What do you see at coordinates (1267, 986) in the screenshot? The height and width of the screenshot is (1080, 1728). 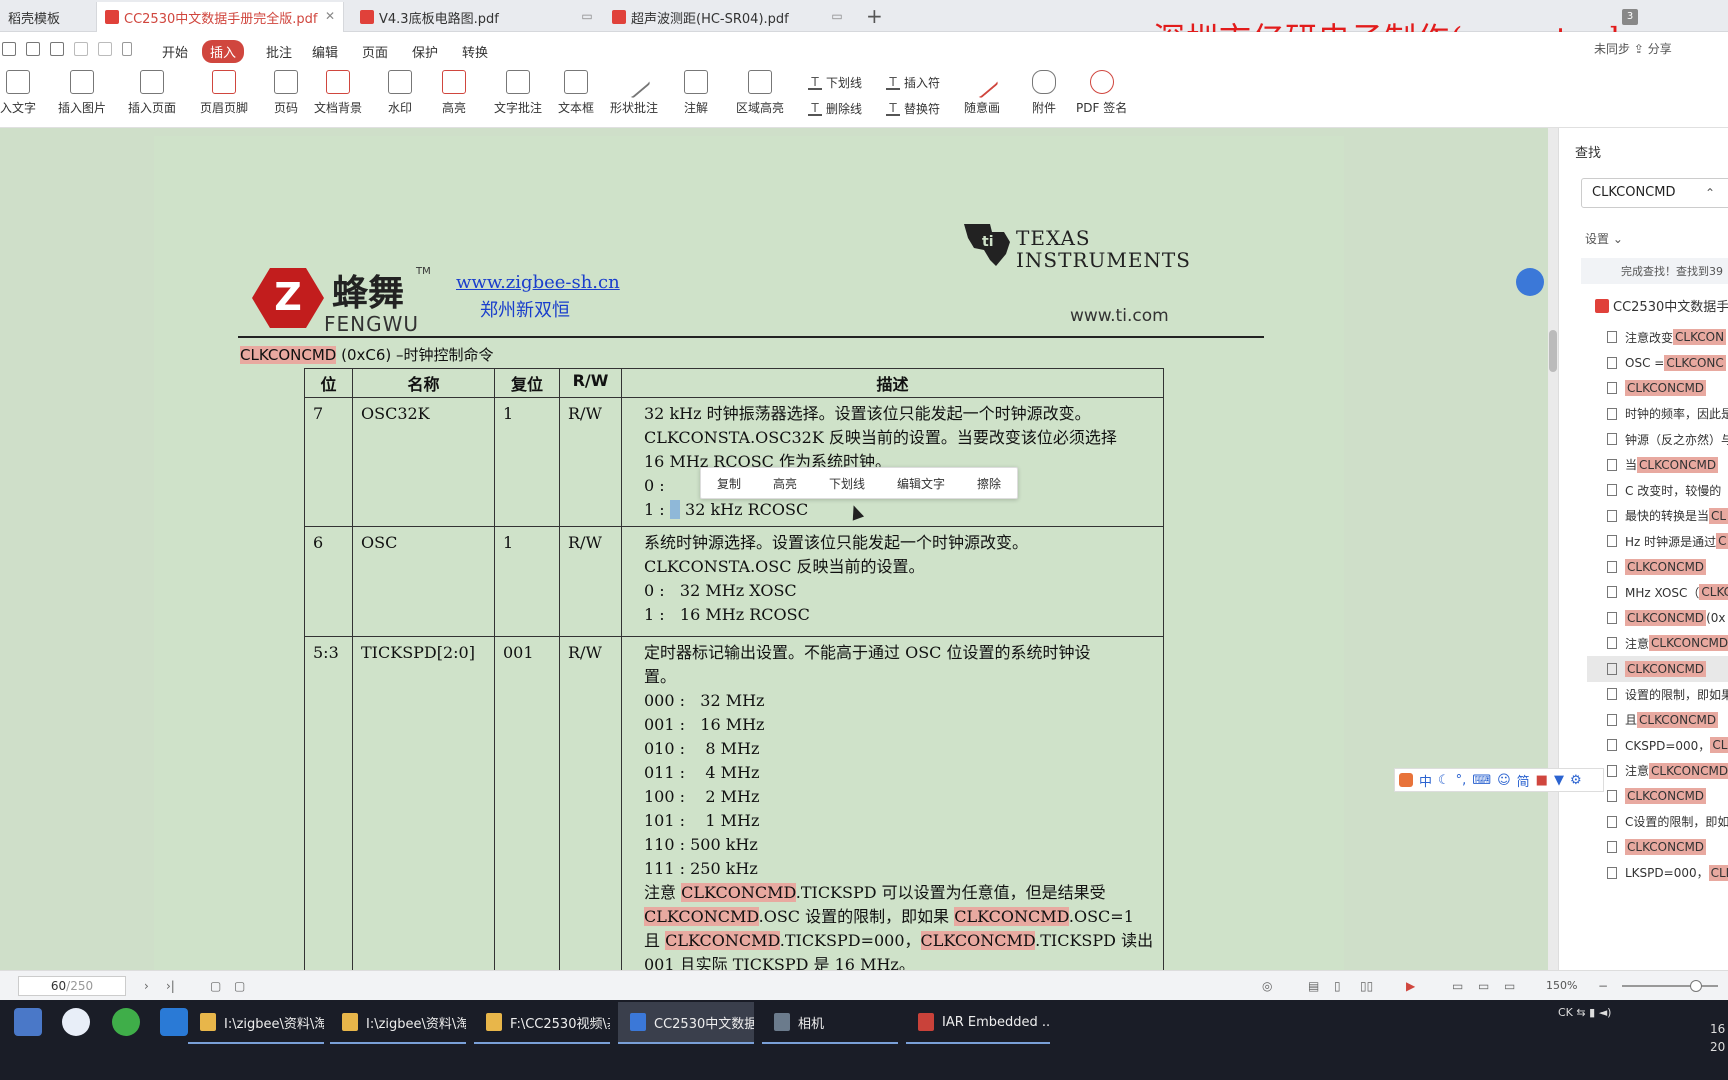 I see `eye-protection-icon: ◎` at bounding box center [1267, 986].